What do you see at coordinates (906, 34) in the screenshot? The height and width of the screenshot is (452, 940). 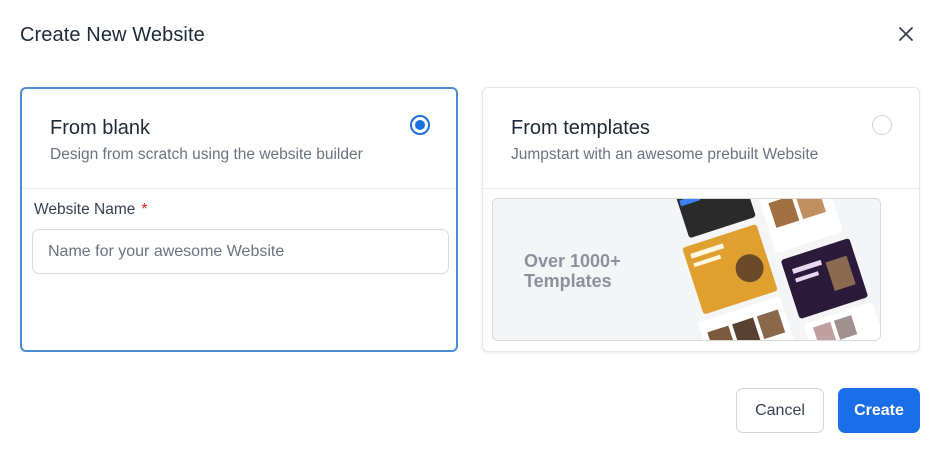 I see `close-icon` at bounding box center [906, 34].